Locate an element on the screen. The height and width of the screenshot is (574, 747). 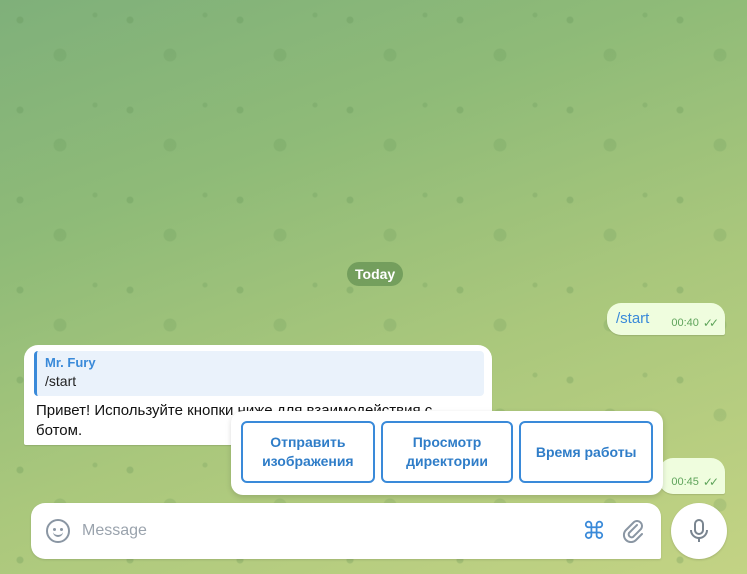
send-images-button: Отправить изображения is located at coordinates (308, 452).